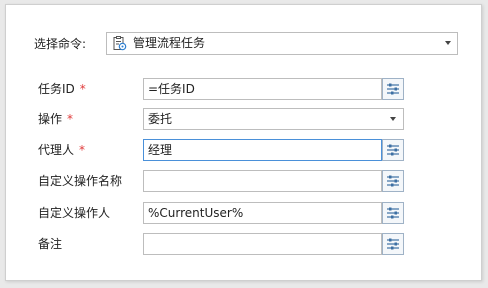 This screenshot has height=288, width=488. What do you see at coordinates (262, 150) in the screenshot?
I see `agent-field: 经理` at bounding box center [262, 150].